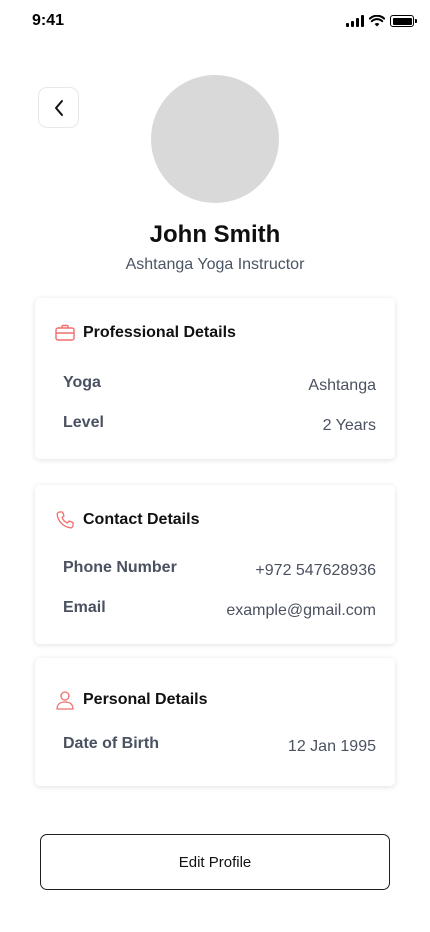 This screenshot has width=430, height=932. What do you see at coordinates (315, 571) in the screenshot?
I see `phone-number-value: +972 547628936` at bounding box center [315, 571].